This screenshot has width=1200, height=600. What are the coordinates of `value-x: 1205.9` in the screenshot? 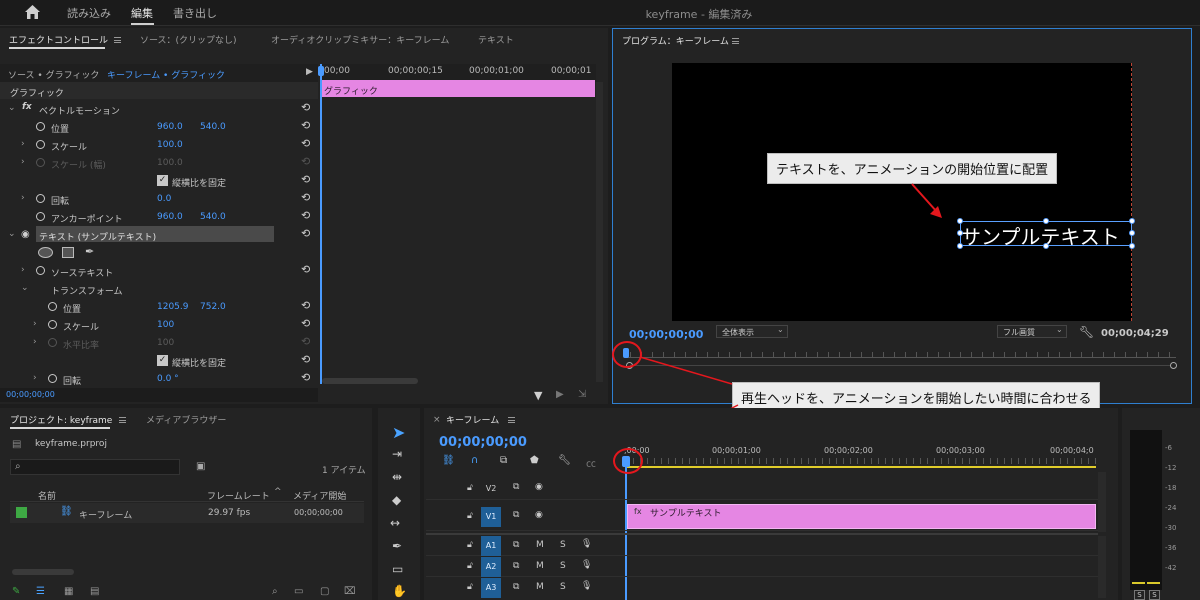 It's located at (173, 307).